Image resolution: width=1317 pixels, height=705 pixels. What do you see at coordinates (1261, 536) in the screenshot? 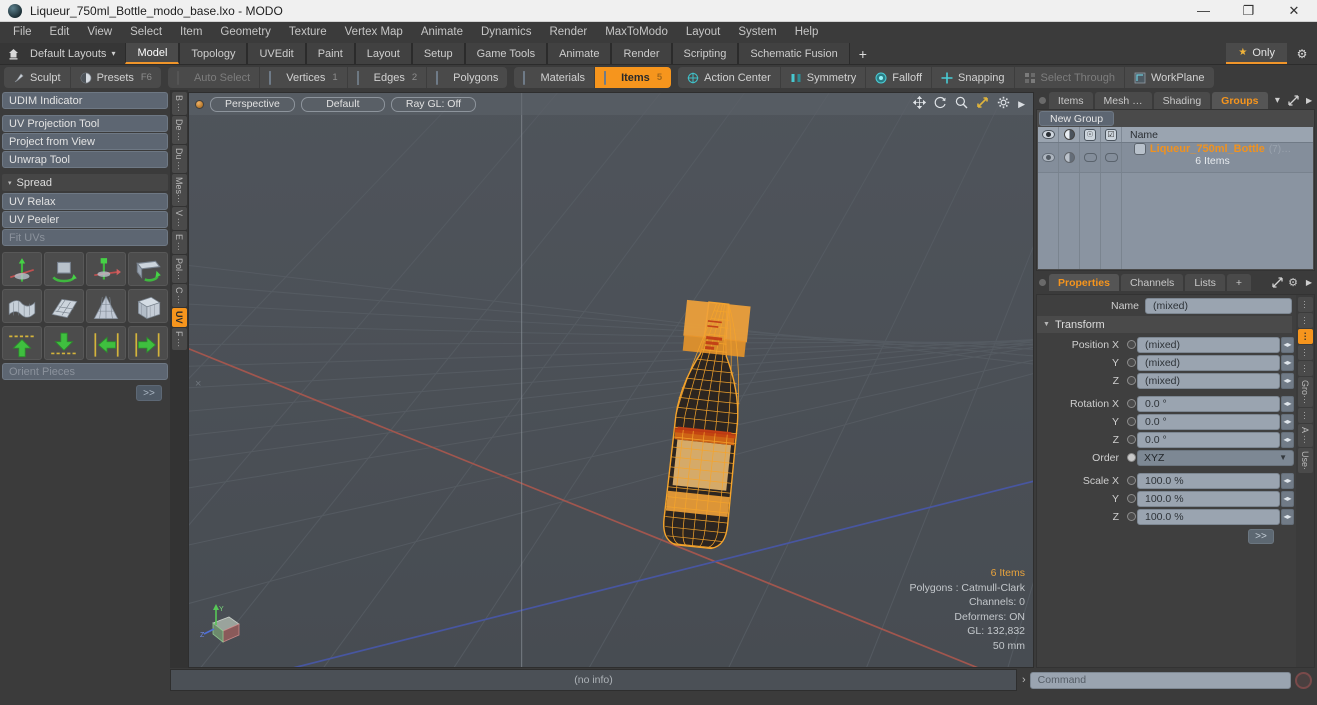
I see `properties-expand-button: >>` at bounding box center [1261, 536].